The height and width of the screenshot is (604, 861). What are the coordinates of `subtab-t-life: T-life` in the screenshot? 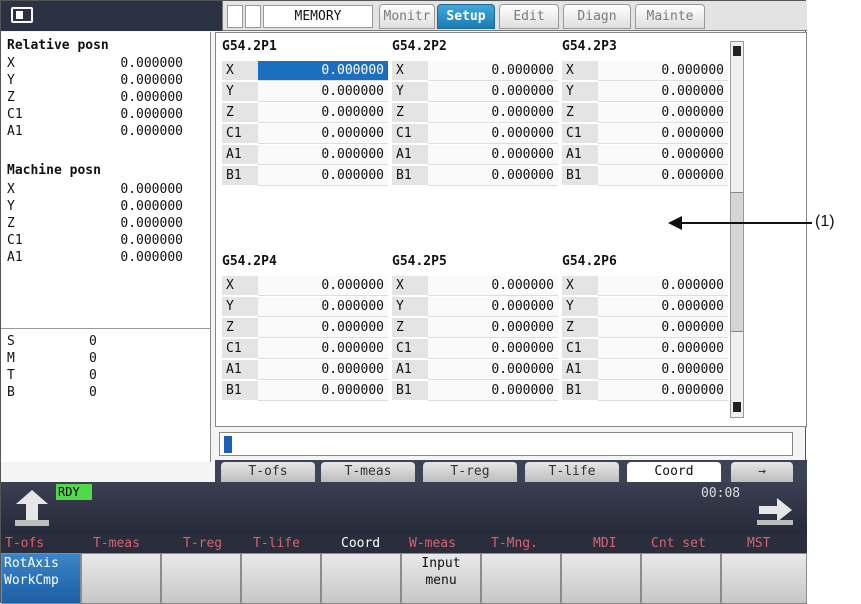 It's located at (572, 472).